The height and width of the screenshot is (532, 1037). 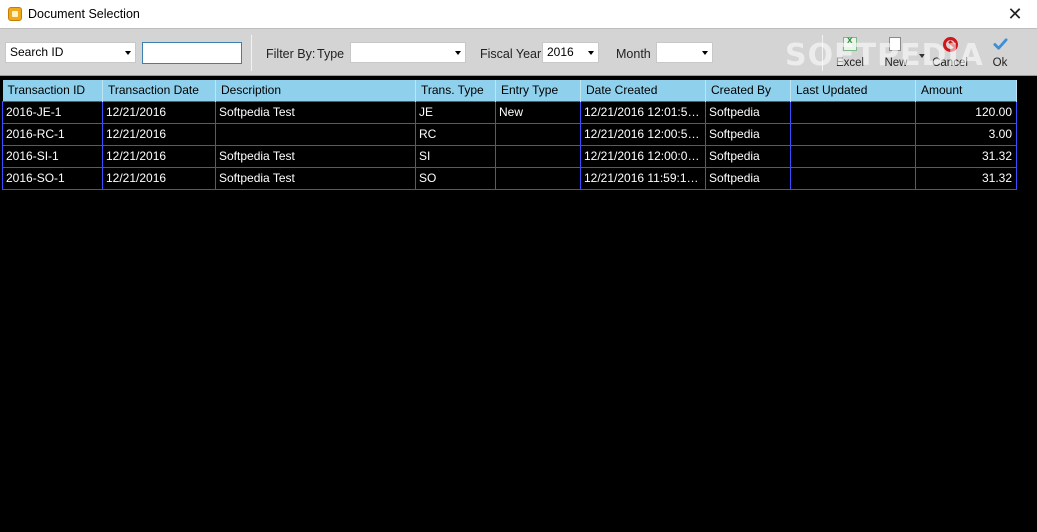 I want to click on title-bar: Document Selection ✕, so click(x=518, y=14).